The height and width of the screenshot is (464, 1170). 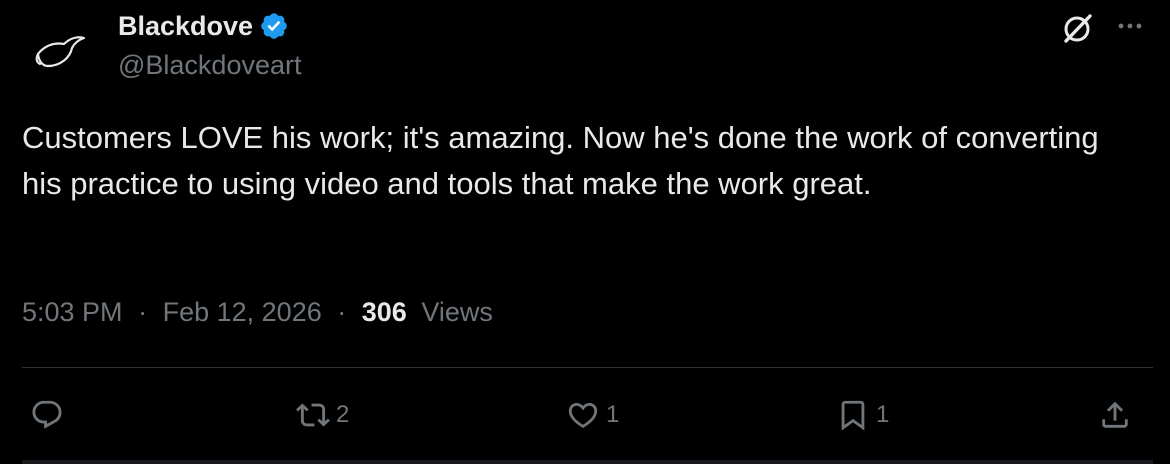 I want to click on author-handle: @Blackdoveart, so click(x=210, y=65).